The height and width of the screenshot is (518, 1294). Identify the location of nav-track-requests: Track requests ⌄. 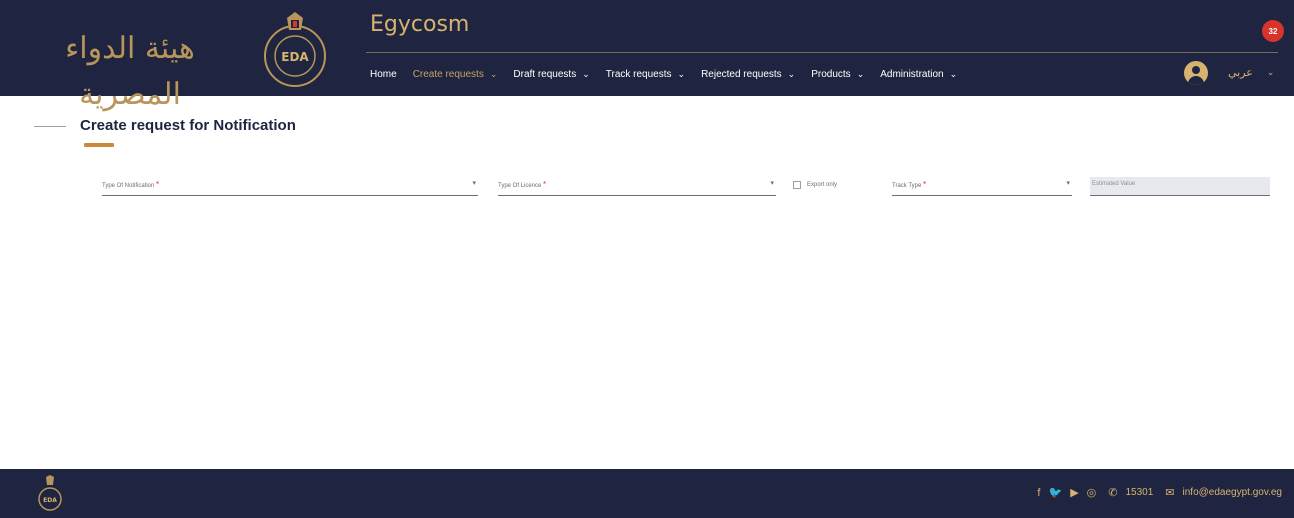
(645, 74).